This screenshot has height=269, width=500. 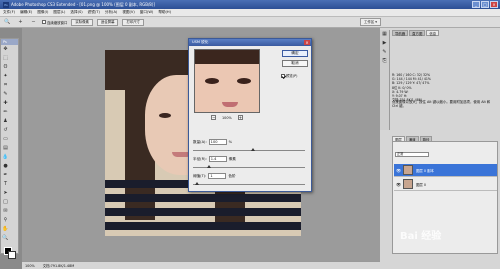 I want to click on threshold-slider-thumb, so click(x=197, y=183).